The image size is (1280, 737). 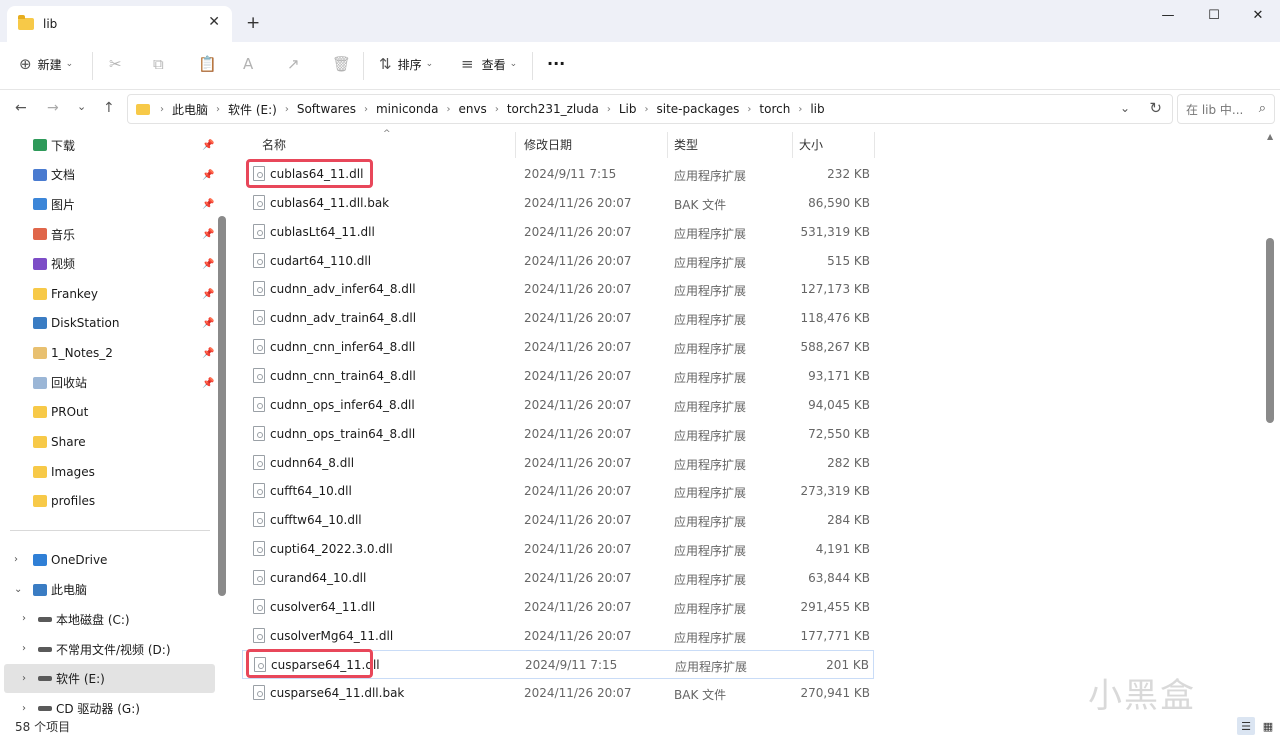 What do you see at coordinates (472, 109) in the screenshot?
I see `breadcrumb-envs: envs` at bounding box center [472, 109].